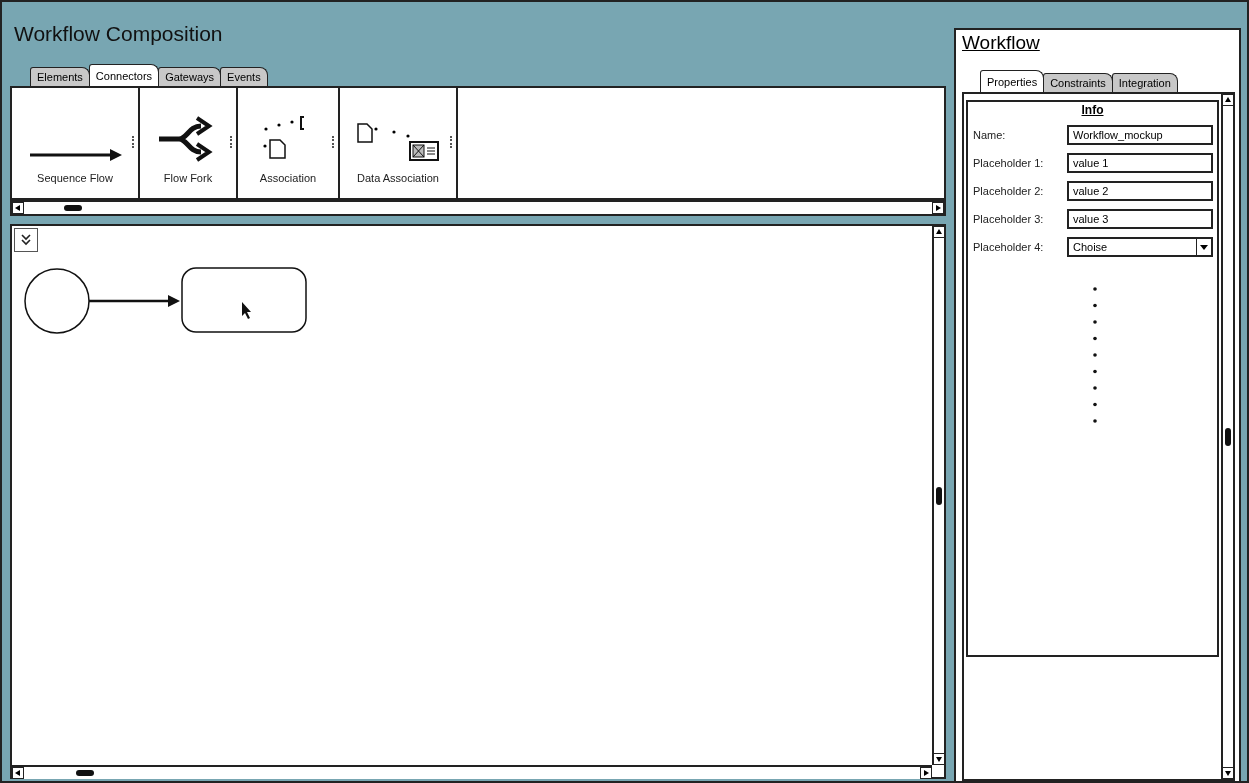 This screenshot has height=783, width=1249. I want to click on field-label: Placeholder 3:, so click(1008, 219).